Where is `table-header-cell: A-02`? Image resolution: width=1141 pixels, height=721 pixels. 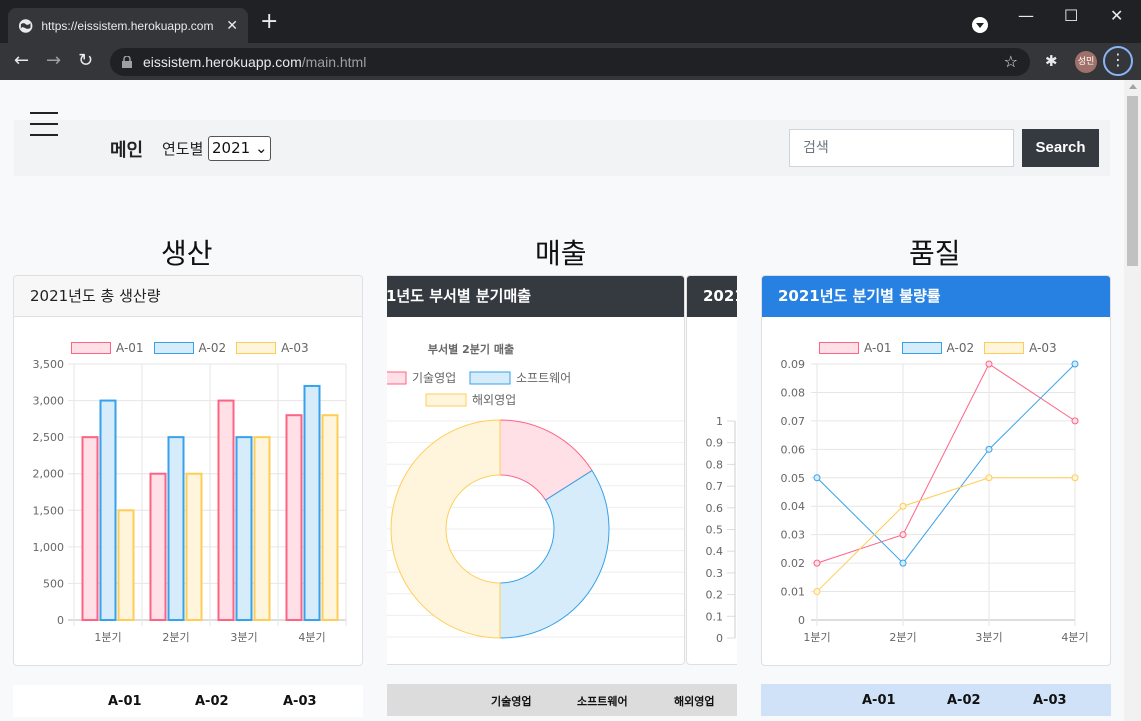 table-header-cell: A-02 is located at coordinates (964, 700).